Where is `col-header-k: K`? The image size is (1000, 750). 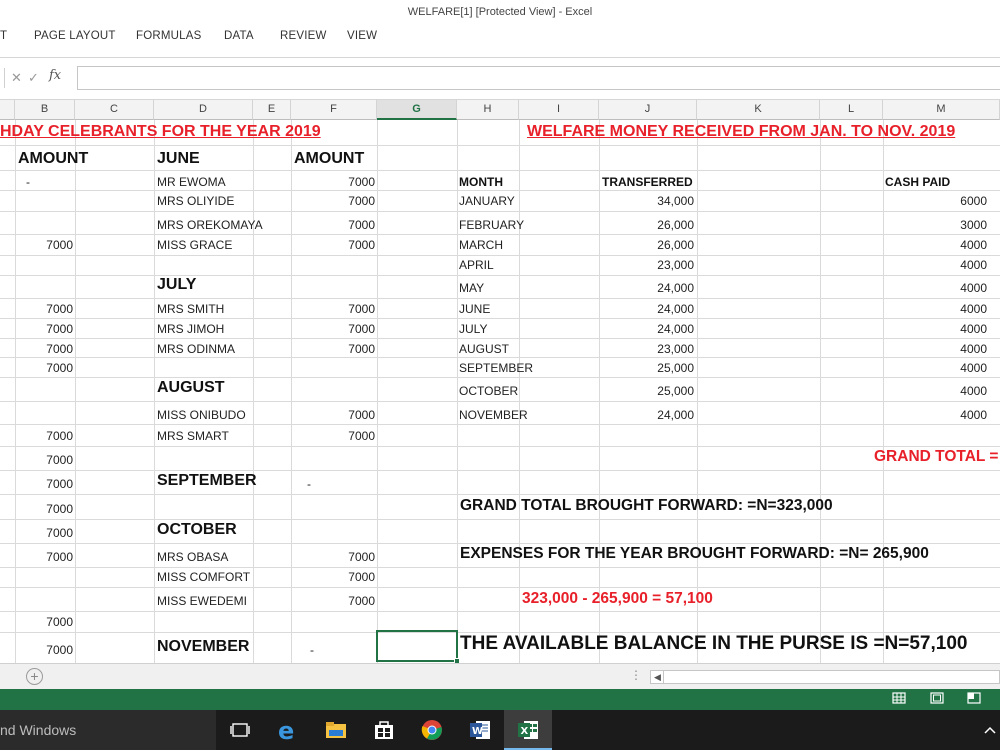
col-header-k: K is located at coordinates (758, 110).